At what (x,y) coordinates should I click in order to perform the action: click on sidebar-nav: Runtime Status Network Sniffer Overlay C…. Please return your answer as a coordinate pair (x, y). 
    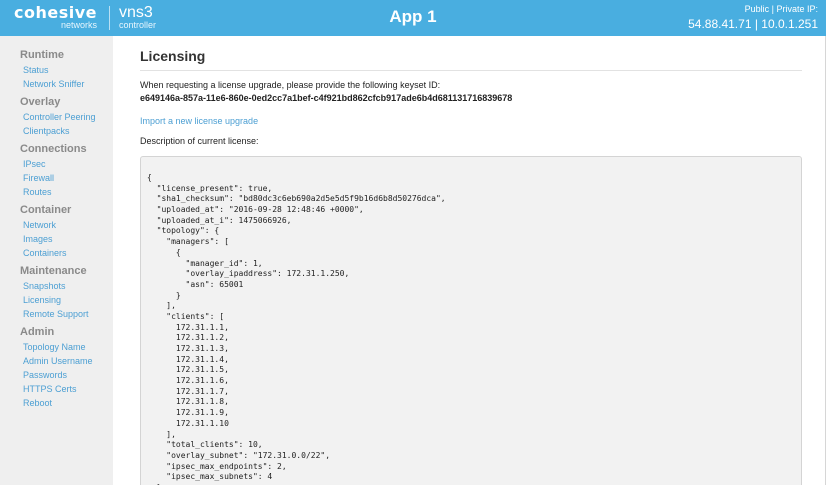
    Looking at the image, I should click on (56, 260).